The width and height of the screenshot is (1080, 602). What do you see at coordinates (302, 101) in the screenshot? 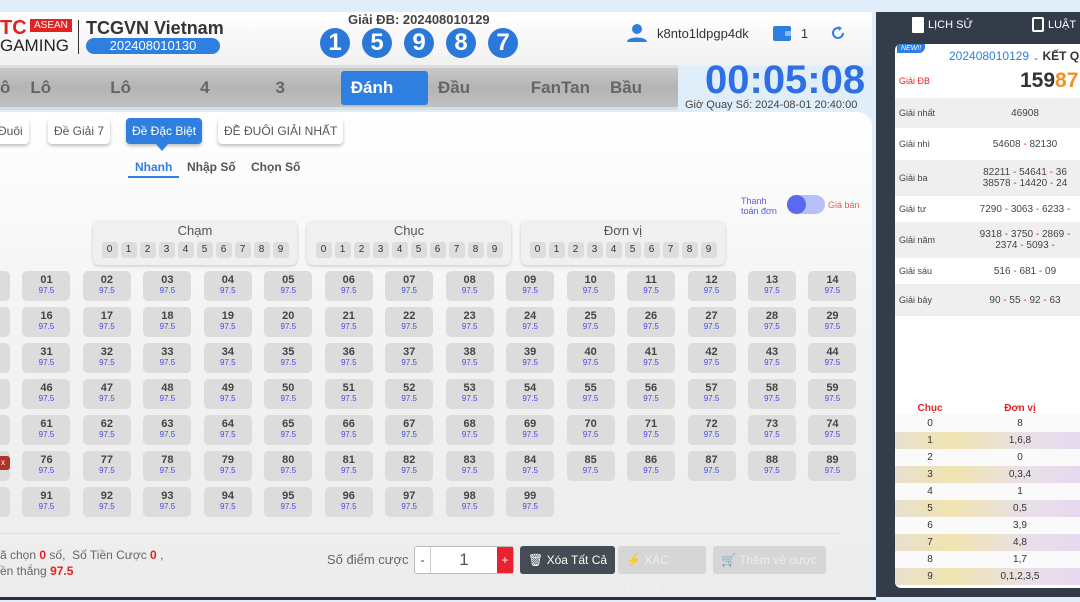
I see `nav-item: 3 Càng` at bounding box center [302, 101].